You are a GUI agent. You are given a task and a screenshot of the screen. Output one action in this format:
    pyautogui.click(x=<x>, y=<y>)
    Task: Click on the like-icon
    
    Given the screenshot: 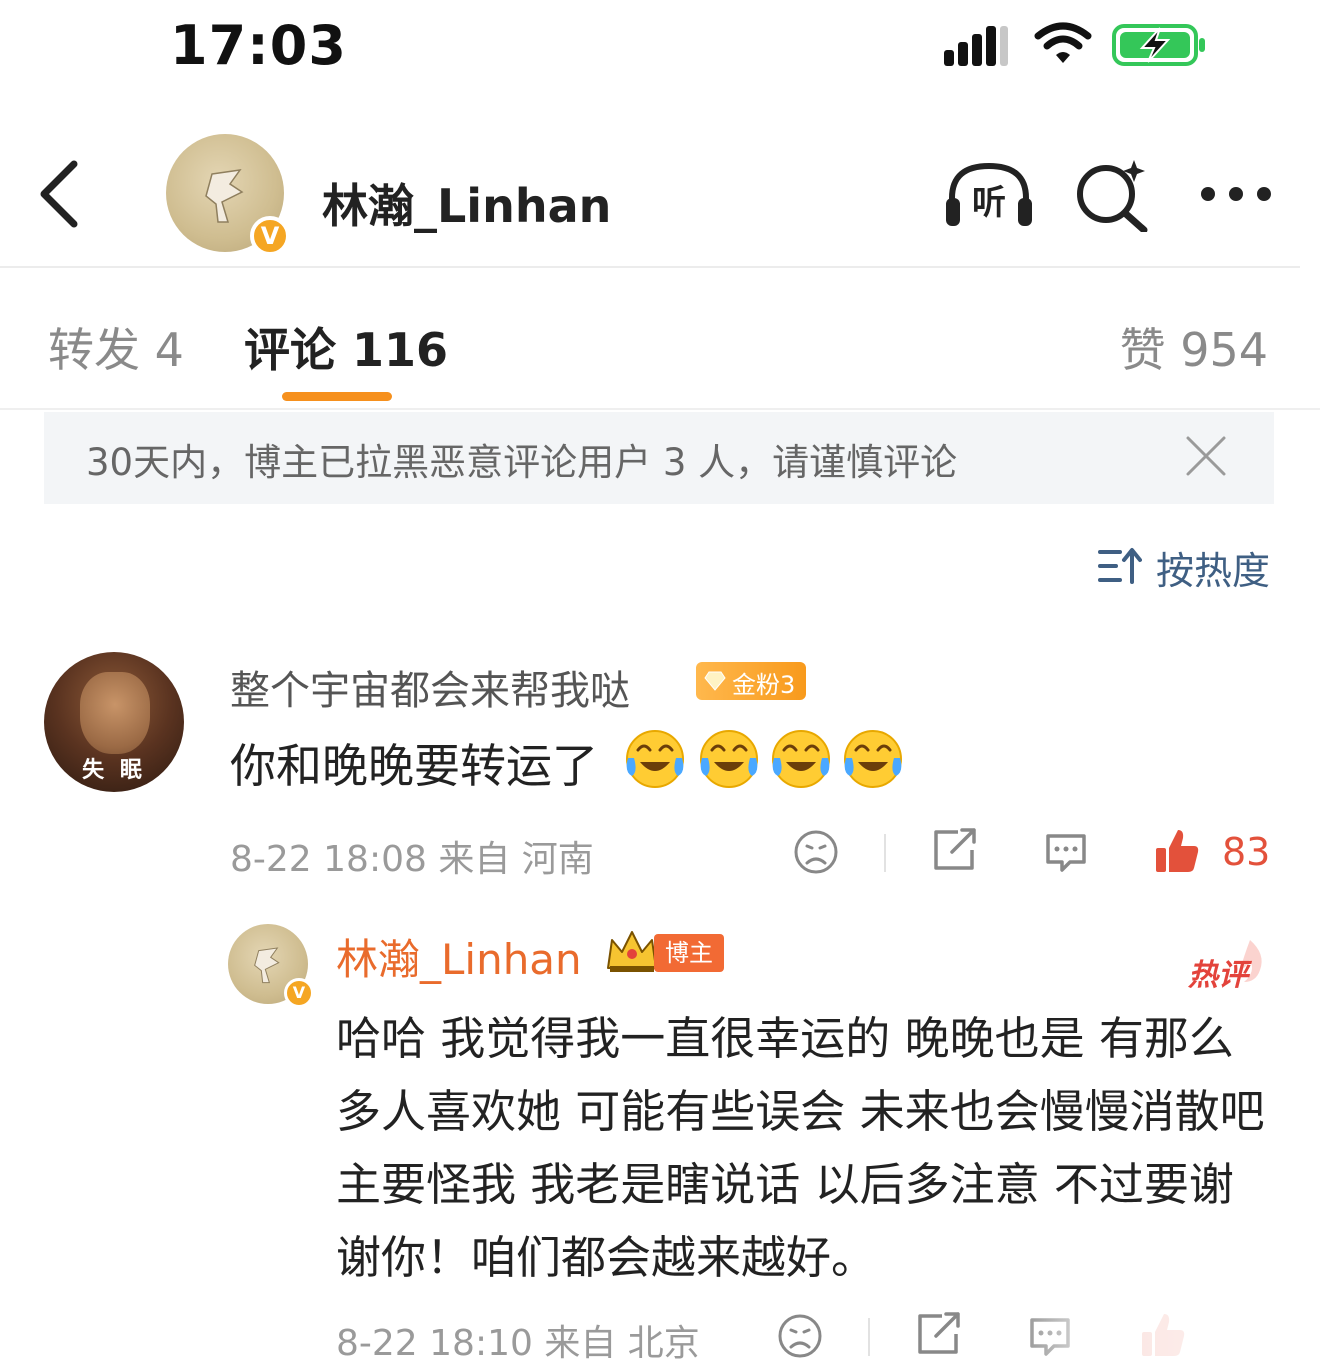 What is the action you would take?
    pyautogui.click(x=1177, y=851)
    